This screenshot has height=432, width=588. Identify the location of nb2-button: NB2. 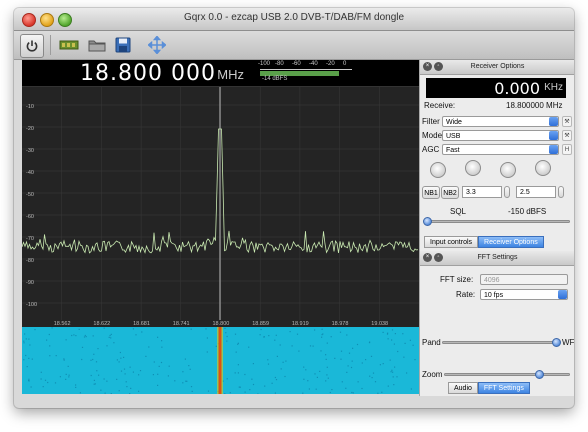
(450, 192).